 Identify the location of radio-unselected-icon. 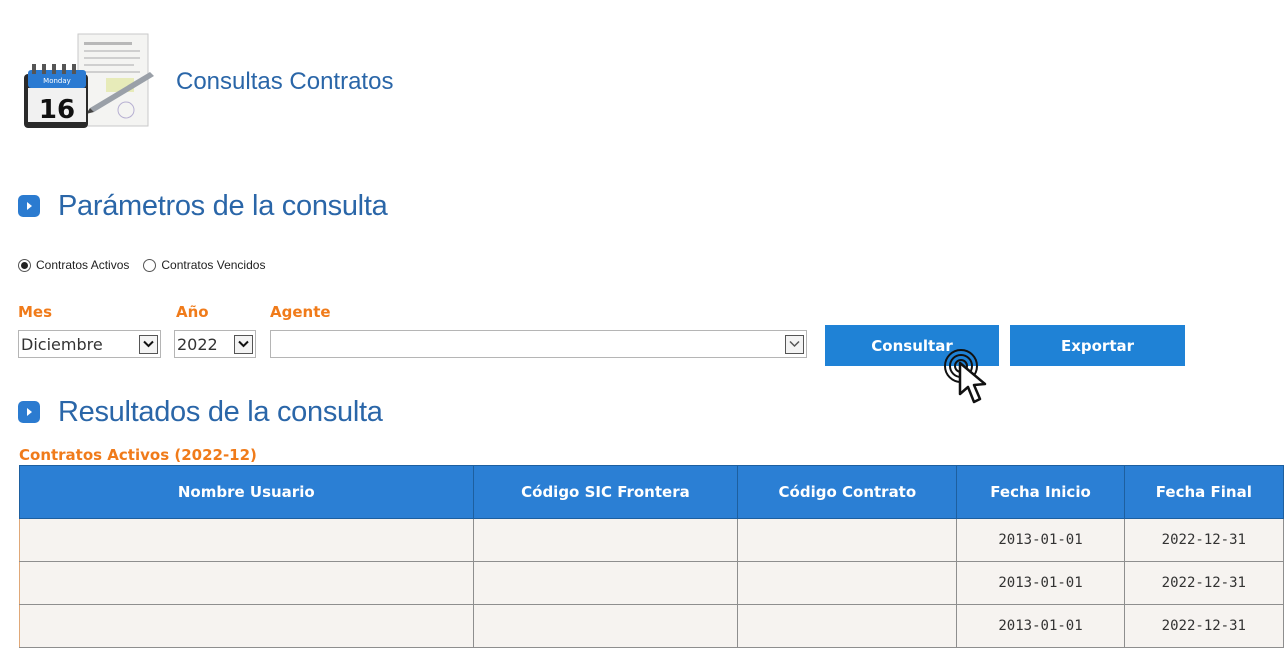
(150, 265).